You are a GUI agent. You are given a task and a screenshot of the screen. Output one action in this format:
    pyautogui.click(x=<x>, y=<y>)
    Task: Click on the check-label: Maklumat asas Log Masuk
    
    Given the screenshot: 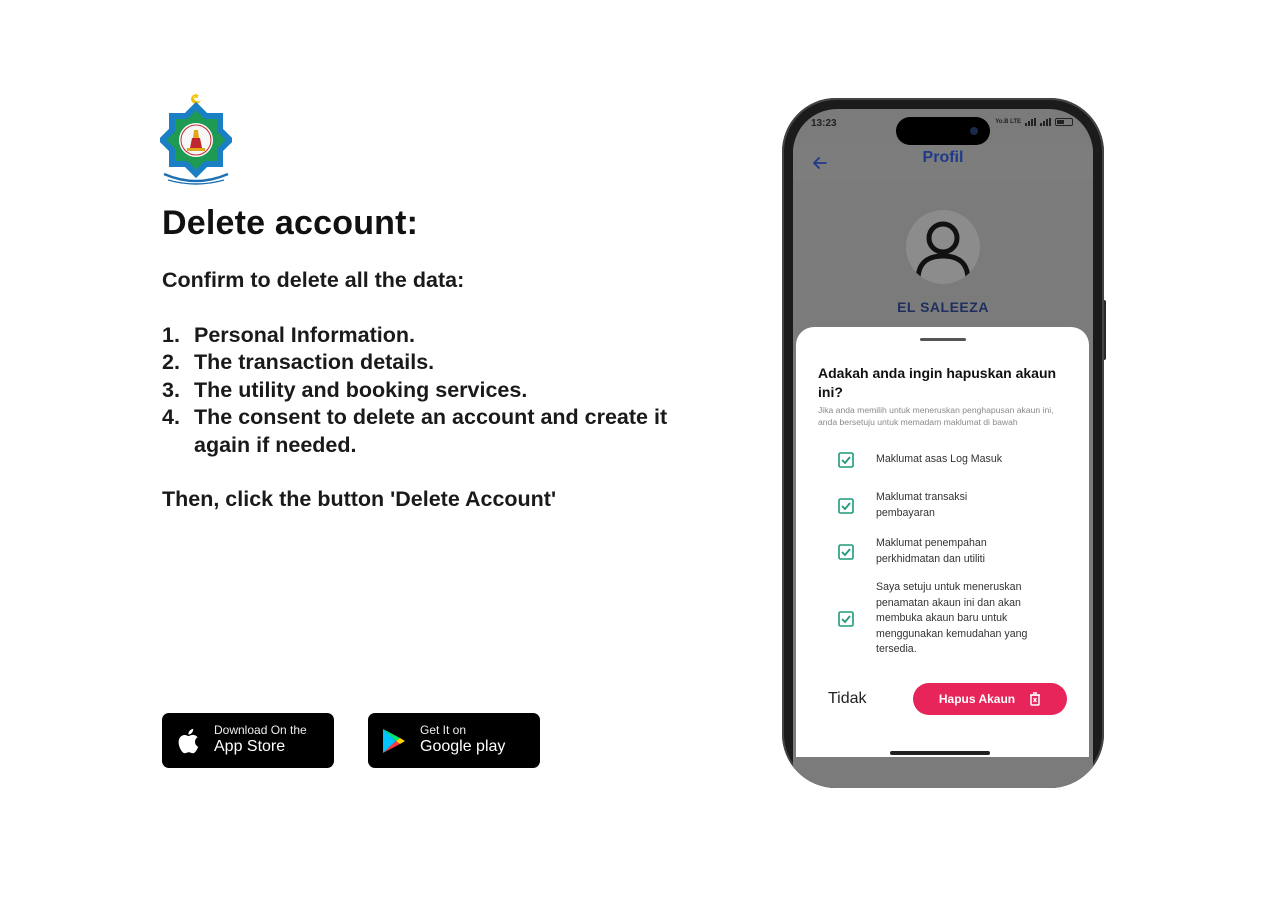 What is the action you would take?
    pyautogui.click(x=939, y=459)
    